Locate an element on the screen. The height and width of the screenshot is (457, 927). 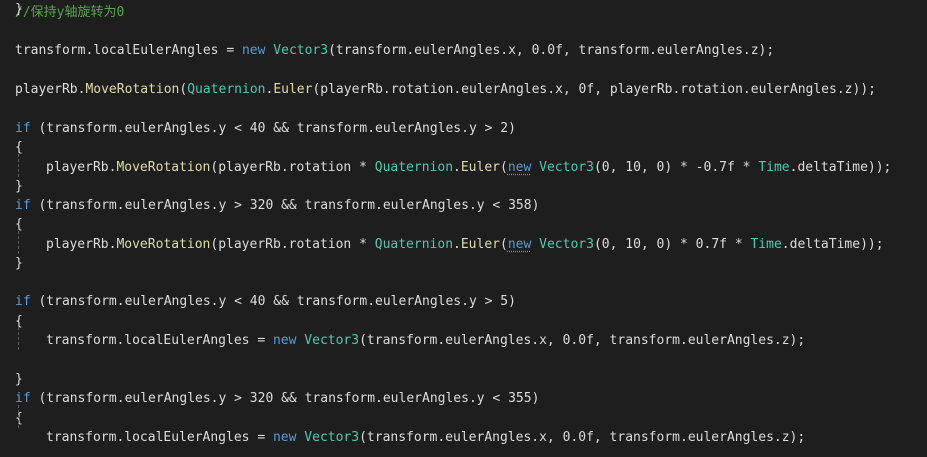
code-token-text: (0, 10, 0) * 0.7f * is located at coordinates (672, 244).